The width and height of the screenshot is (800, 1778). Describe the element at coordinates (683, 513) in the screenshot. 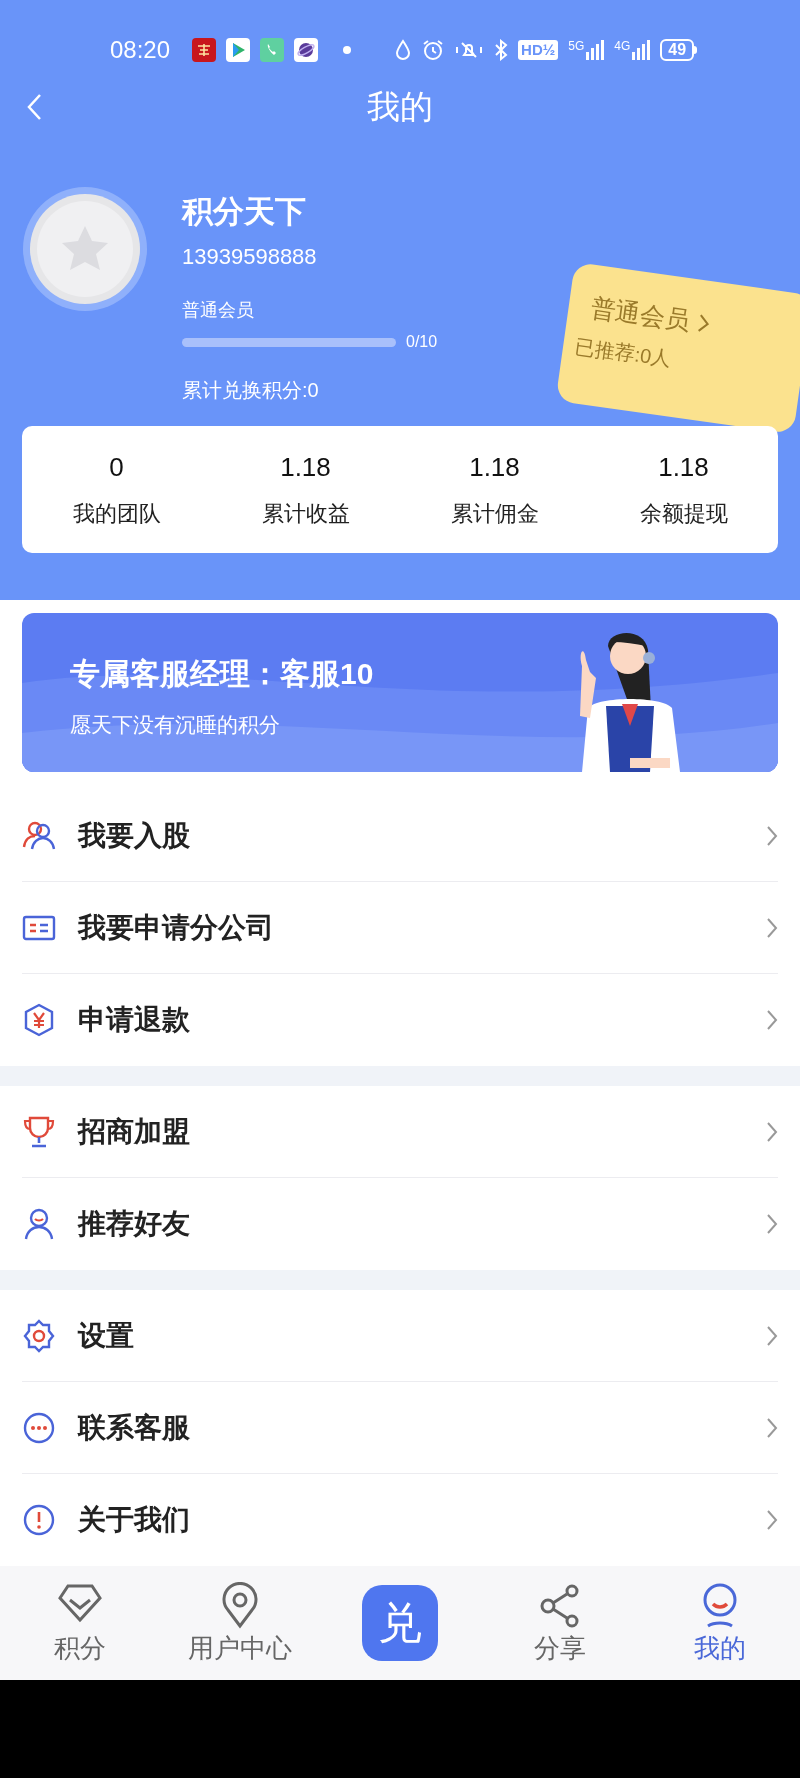

I see `stat-label: 余额提现` at that location.